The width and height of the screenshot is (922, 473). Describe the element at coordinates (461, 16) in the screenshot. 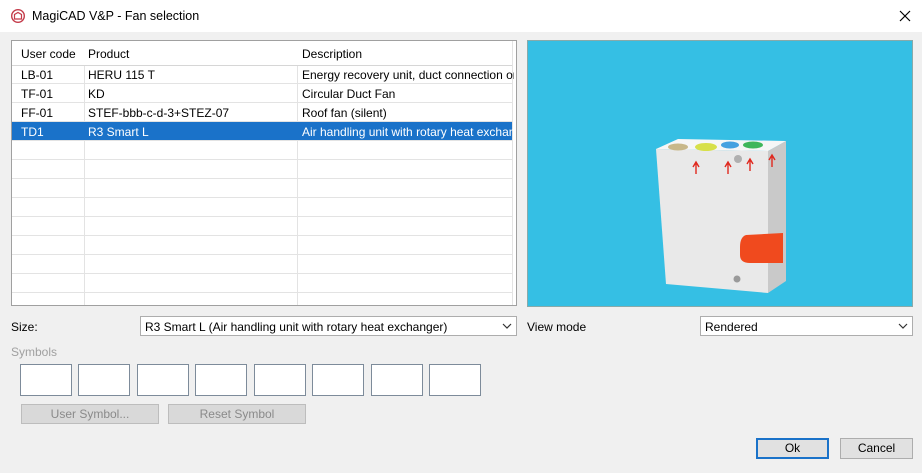

I see `title-bar: MagiCAD V&P - Fan selection` at that location.